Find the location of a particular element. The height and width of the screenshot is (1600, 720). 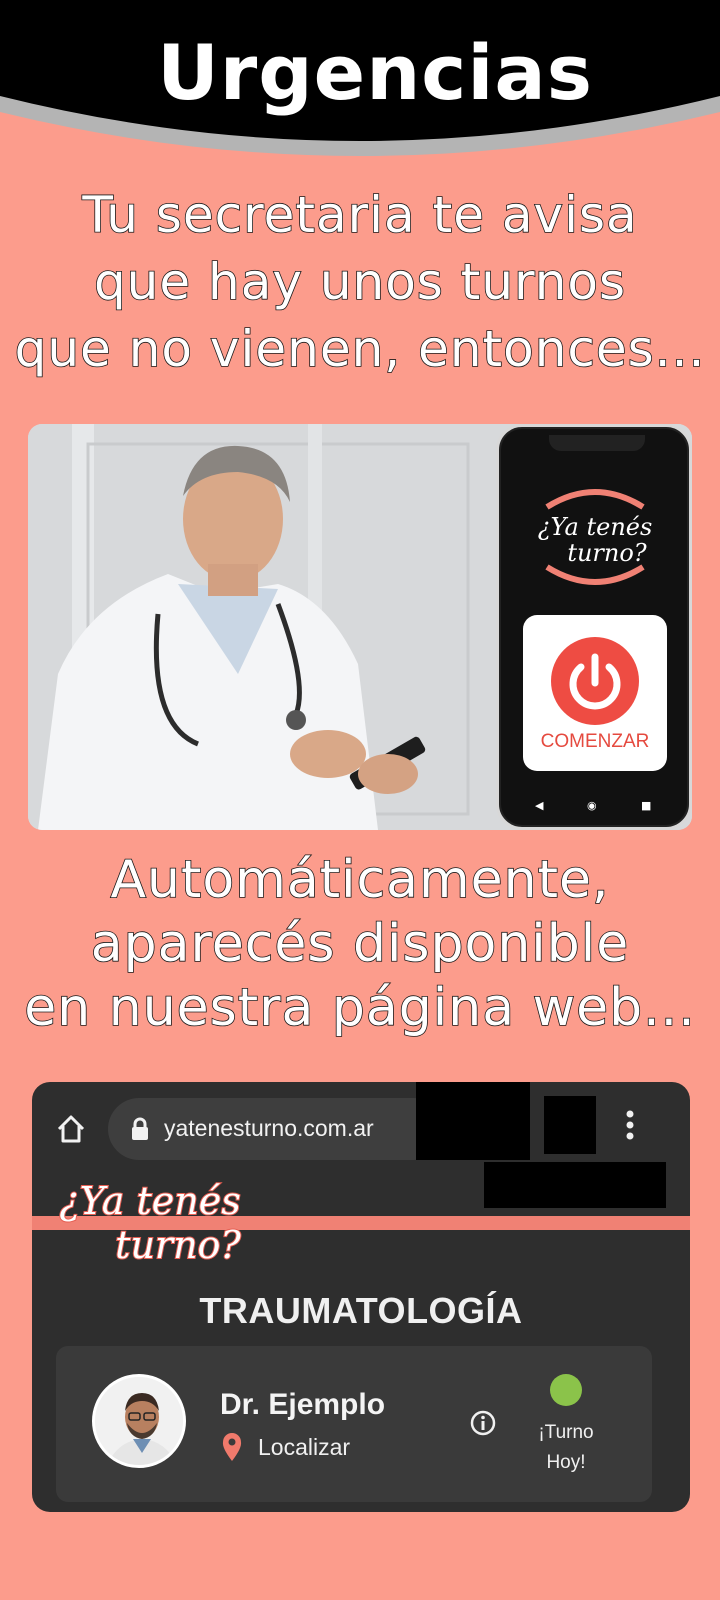

back-icon: ◀ is located at coordinates (539, 805).